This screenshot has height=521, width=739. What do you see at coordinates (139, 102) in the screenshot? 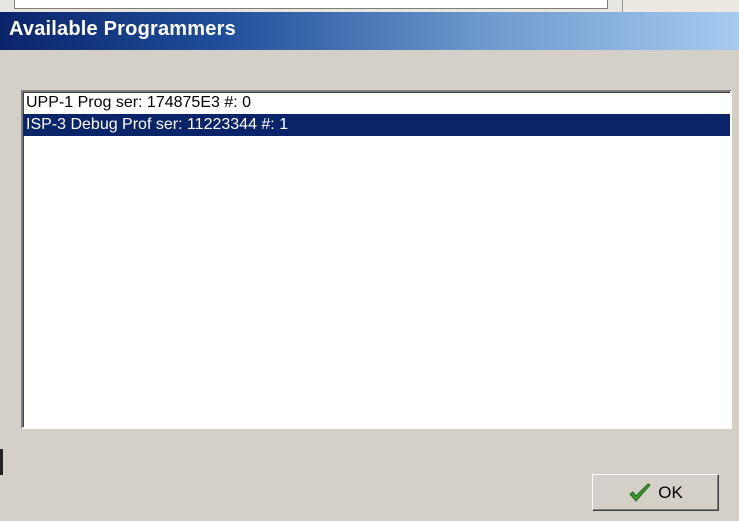
I see `programmer-item-label: UPP-1 Prog ser: 174875E3 #: 0` at bounding box center [139, 102].